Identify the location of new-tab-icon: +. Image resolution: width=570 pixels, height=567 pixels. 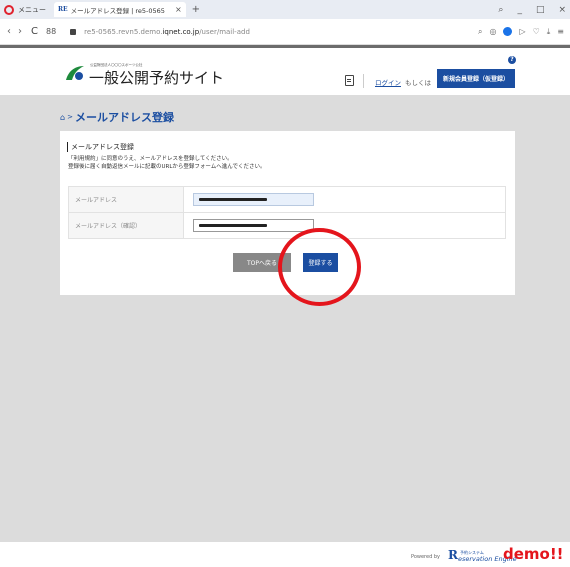
(196, 9).